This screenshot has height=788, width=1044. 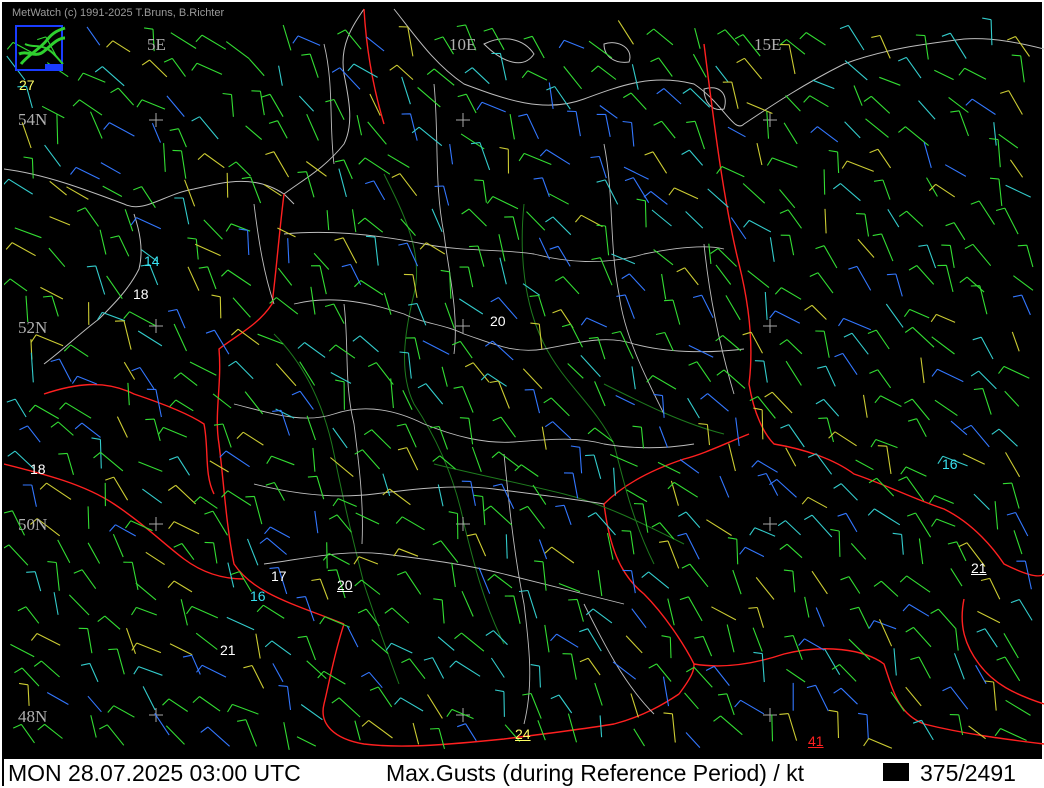 I want to click on station-value: 21, so click(x=979, y=568).